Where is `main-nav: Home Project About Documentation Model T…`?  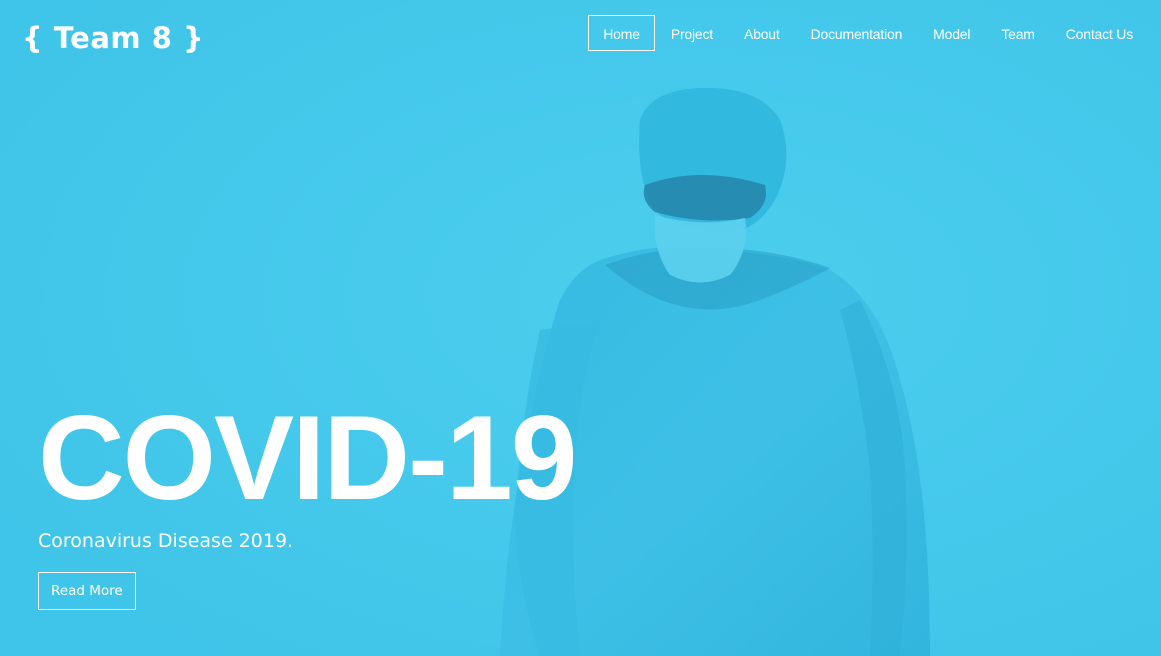 main-nav: Home Project About Documentation Model T… is located at coordinates (868, 33).